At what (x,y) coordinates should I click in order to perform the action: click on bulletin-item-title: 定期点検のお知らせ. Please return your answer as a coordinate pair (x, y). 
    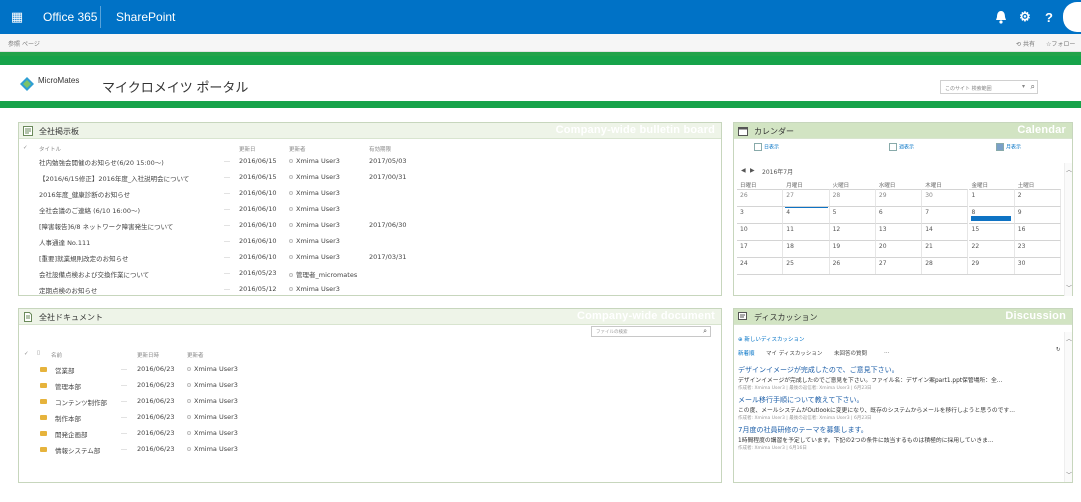
    Looking at the image, I should click on (68, 290).